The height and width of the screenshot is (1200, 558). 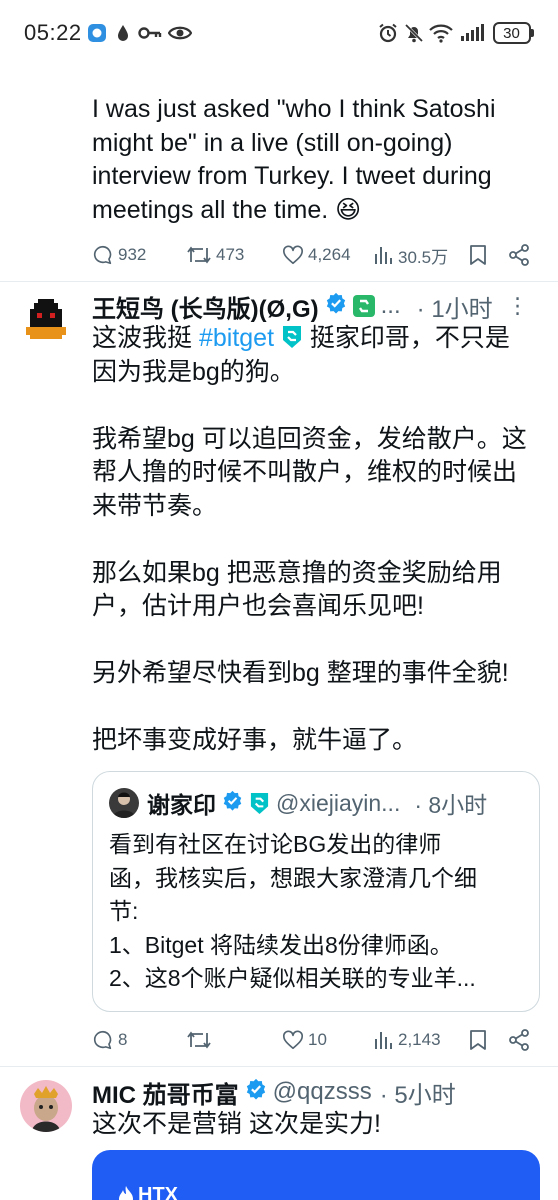 What do you see at coordinates (406, 338) in the screenshot?
I see `tweet-2-line-text: 挺家印哥，不只是` at bounding box center [406, 338].